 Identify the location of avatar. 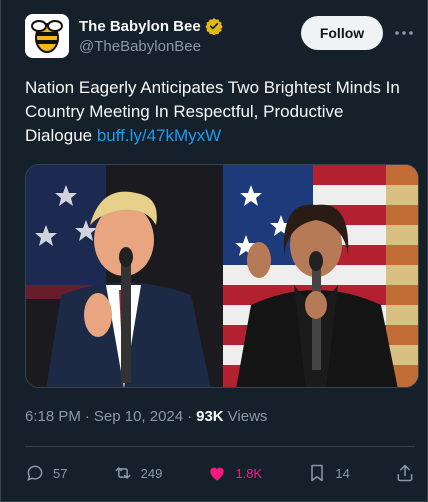
(47, 36).